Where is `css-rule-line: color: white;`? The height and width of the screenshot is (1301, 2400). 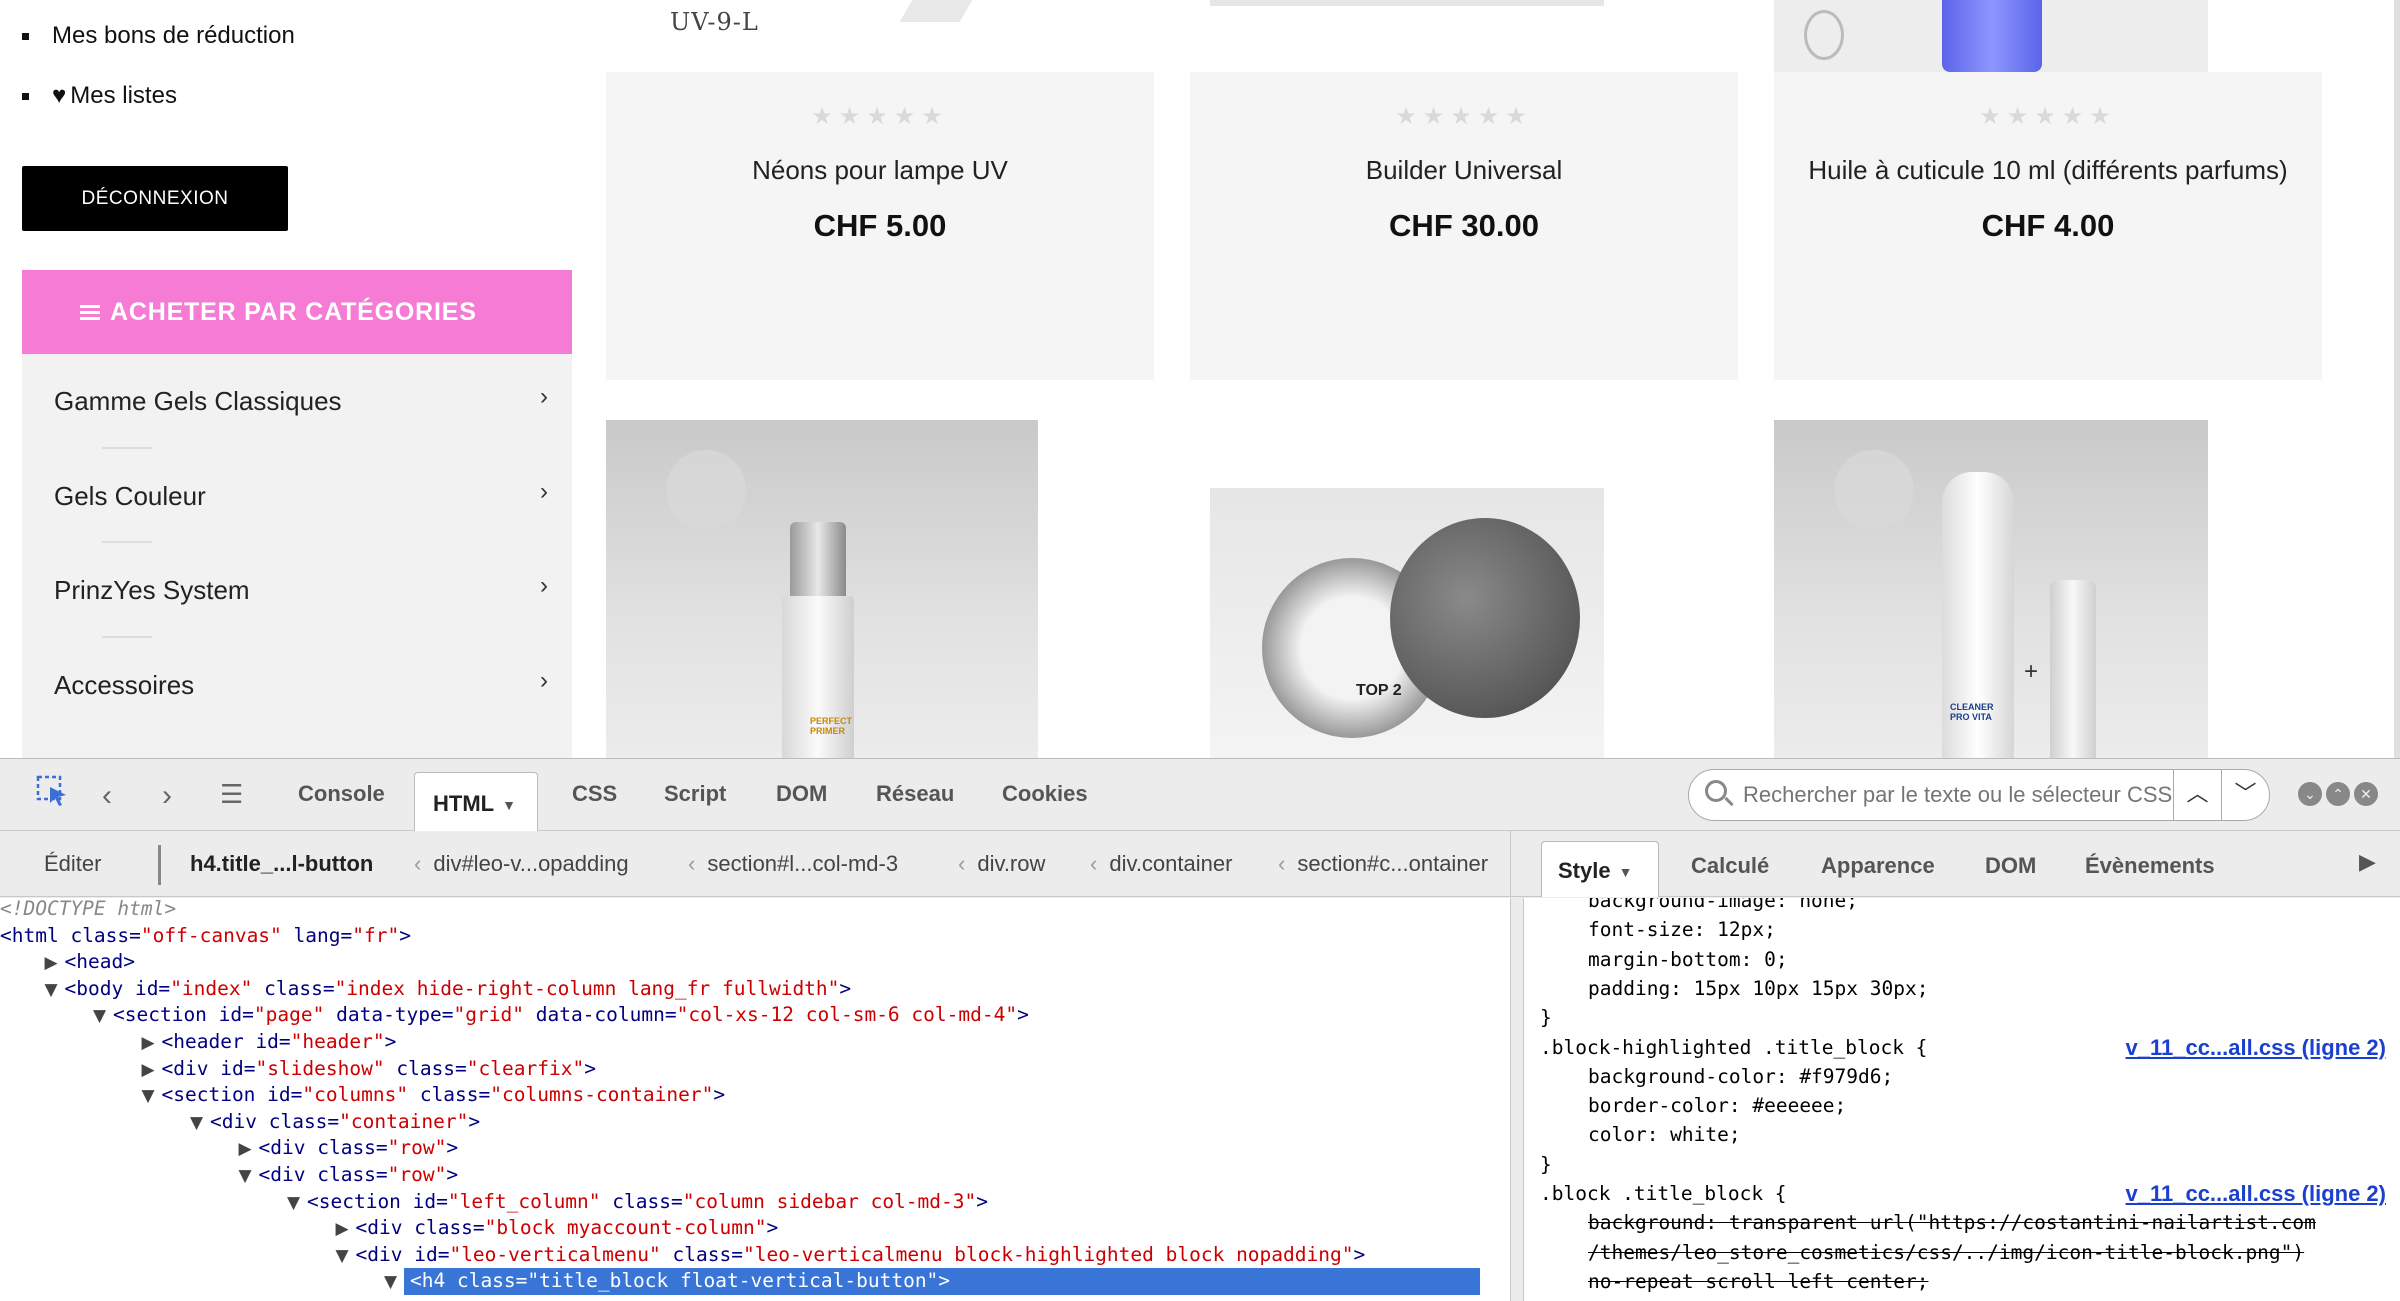 css-rule-line: color: white; is located at coordinates (1664, 1134).